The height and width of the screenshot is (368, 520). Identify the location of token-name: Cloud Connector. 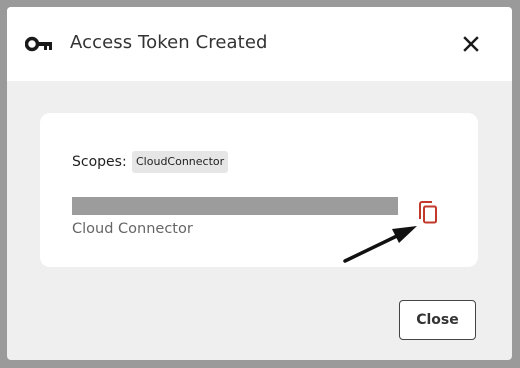
(132, 229).